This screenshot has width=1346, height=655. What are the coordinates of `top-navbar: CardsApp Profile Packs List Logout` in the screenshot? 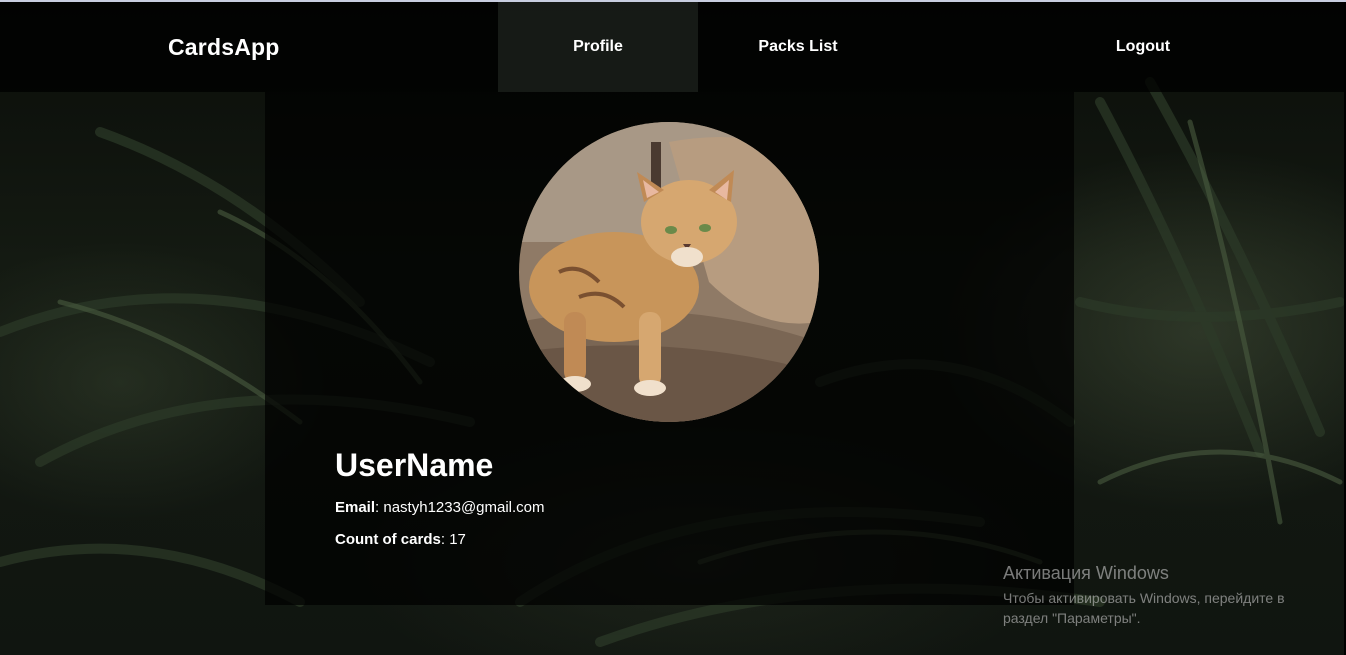 It's located at (672, 47).